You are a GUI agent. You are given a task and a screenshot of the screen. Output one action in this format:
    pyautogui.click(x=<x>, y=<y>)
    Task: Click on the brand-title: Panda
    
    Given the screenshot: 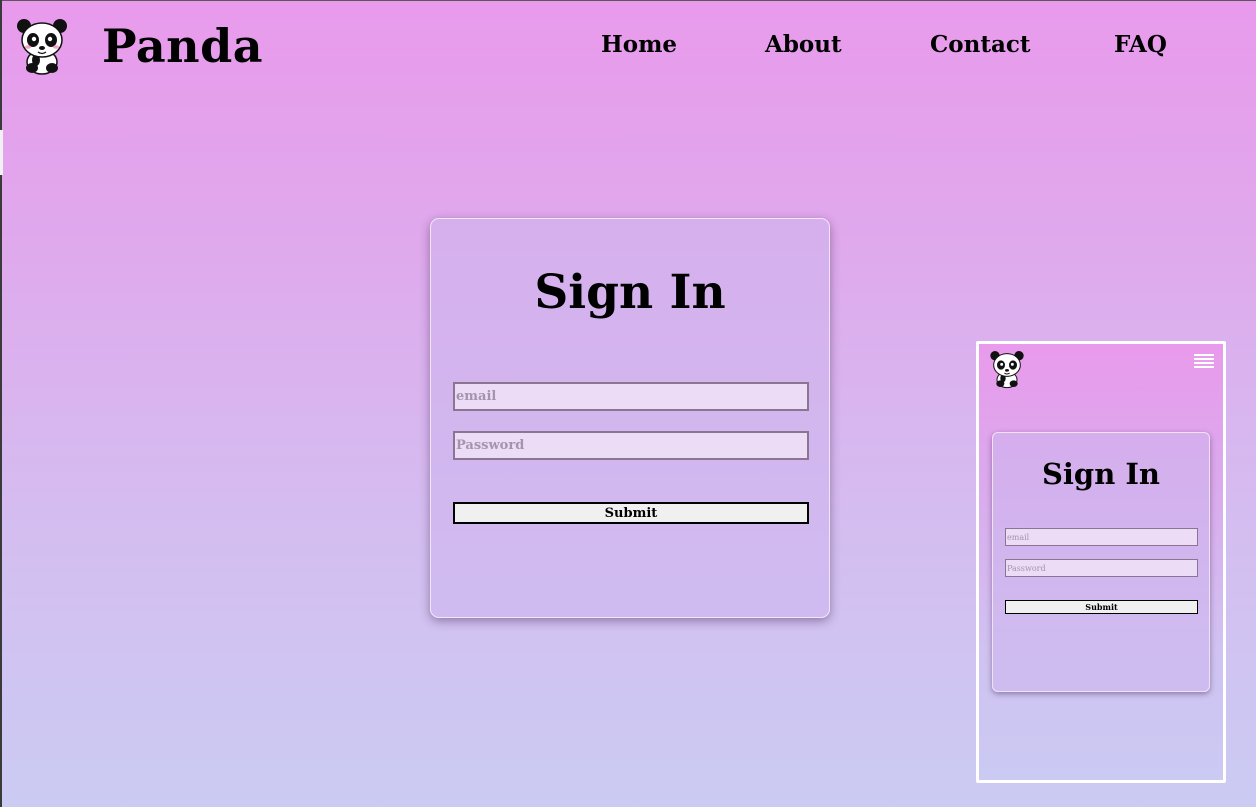 What is the action you would take?
    pyautogui.click(x=182, y=46)
    